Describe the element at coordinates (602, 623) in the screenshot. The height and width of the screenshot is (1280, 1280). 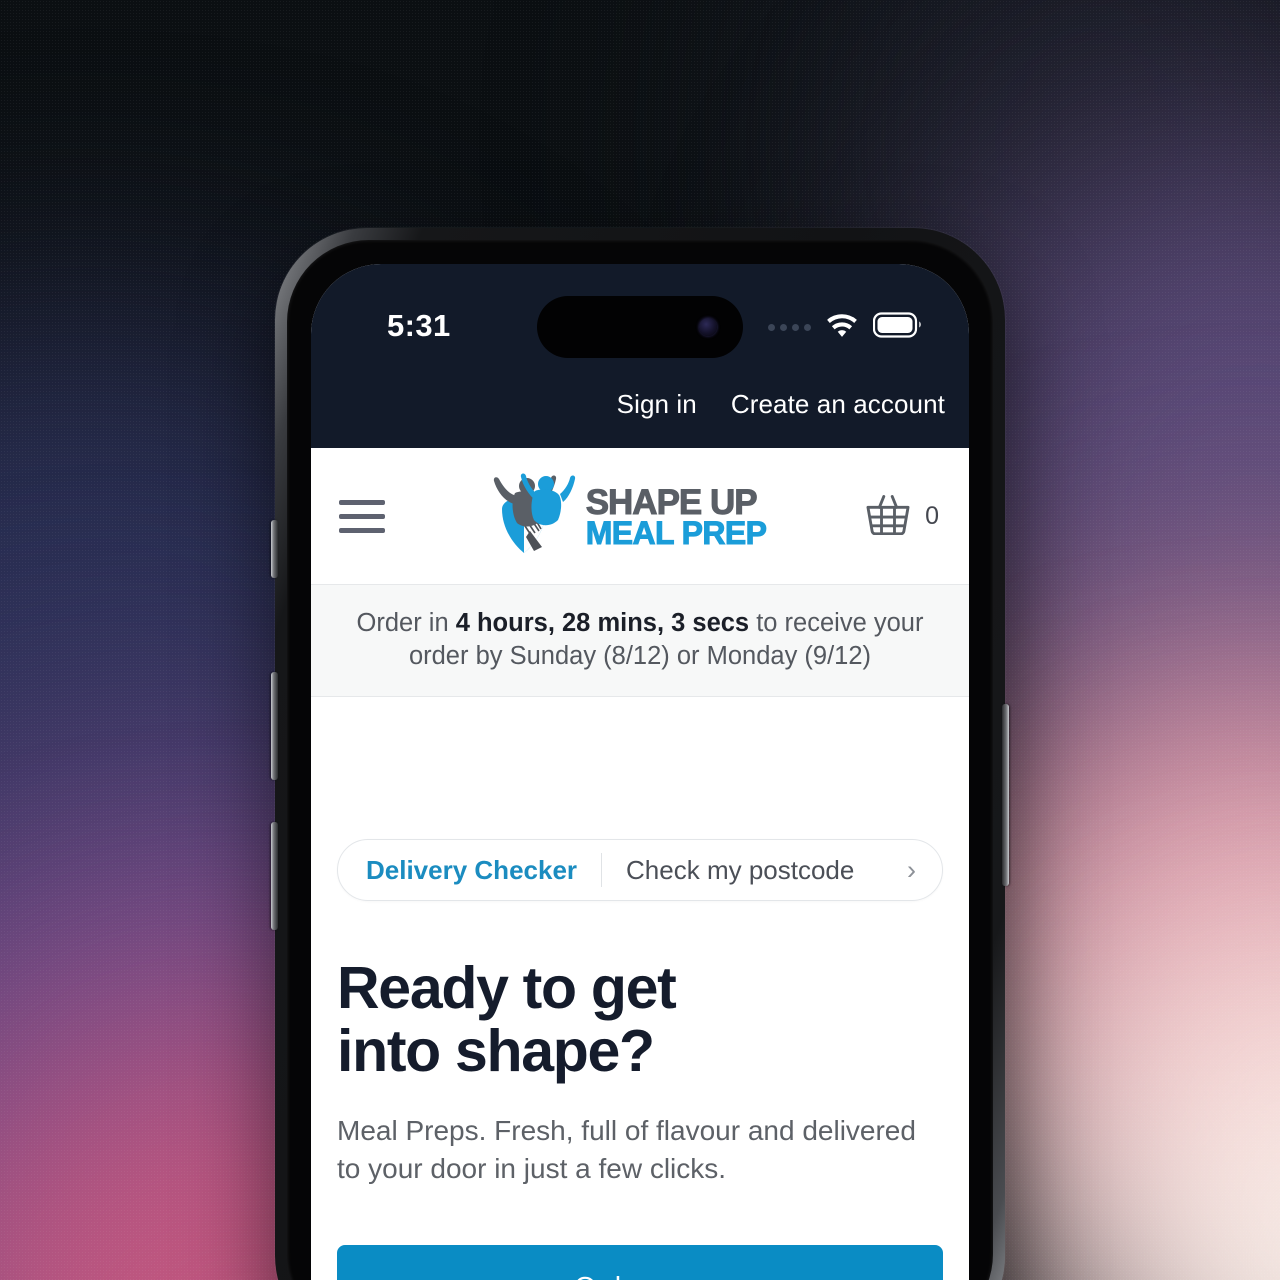
I see `countdown-timer: 4 hours, 28 mins, 3 secs` at that location.